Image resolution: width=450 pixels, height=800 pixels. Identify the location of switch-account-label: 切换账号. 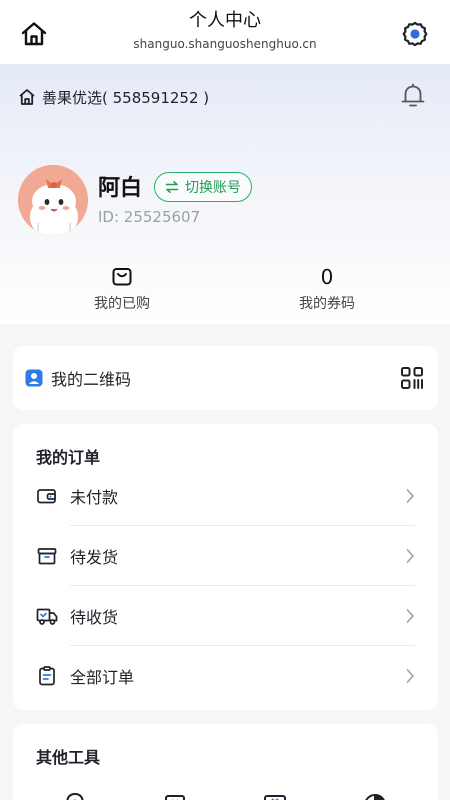
(213, 188).